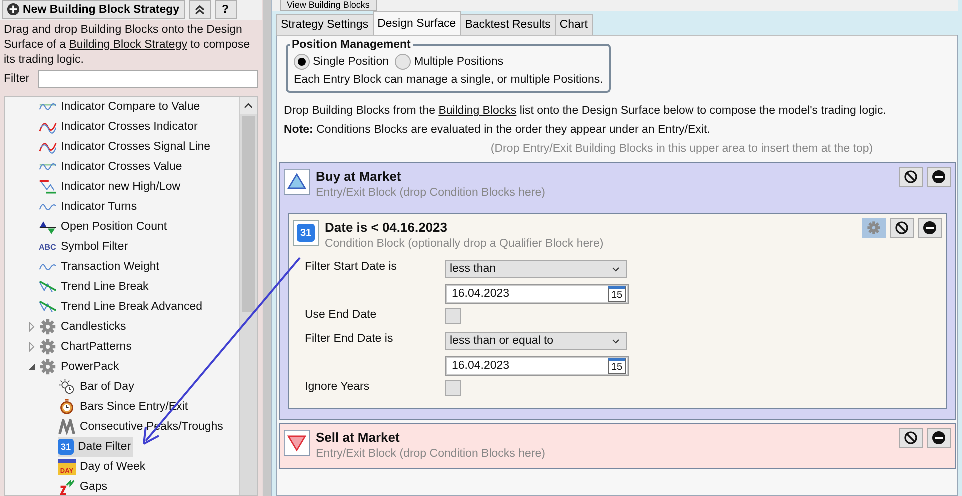 The image size is (962, 496). Describe the element at coordinates (225, 9) in the screenshot. I see `help-button: ?` at that location.